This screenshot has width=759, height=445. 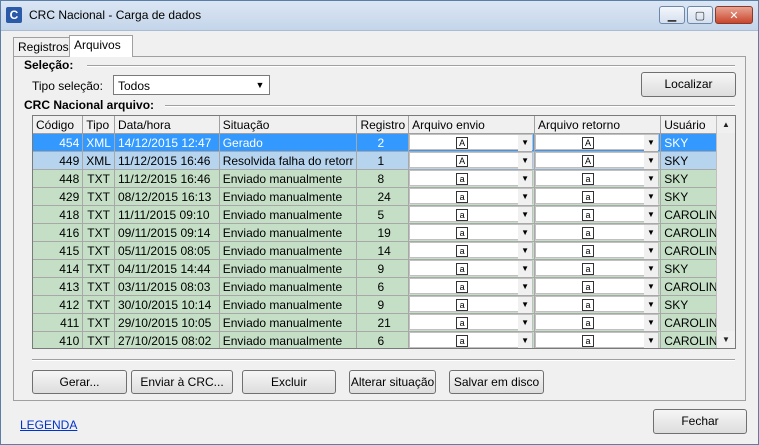 I want to click on fechar-button: Fechar, so click(x=700, y=421).